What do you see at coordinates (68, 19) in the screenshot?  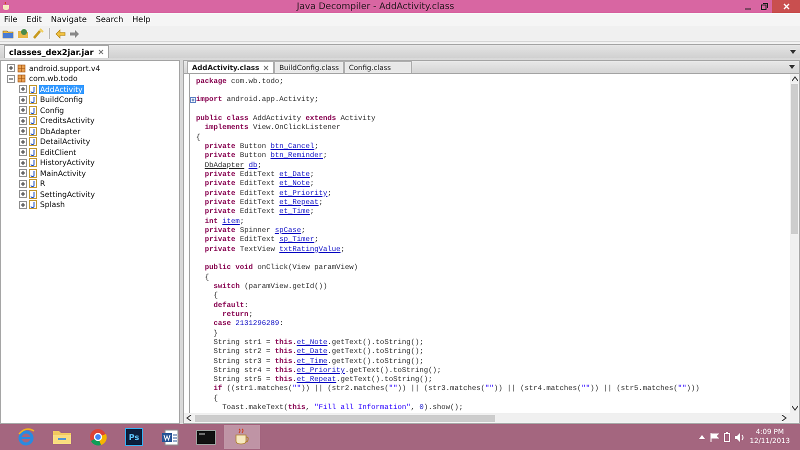 I see `menu-item: Navigate` at bounding box center [68, 19].